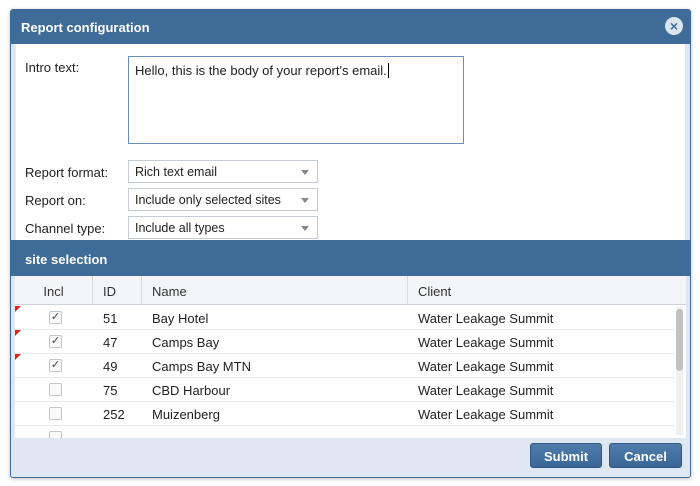 This screenshot has height=486, width=700. I want to click on submit-button: Submit, so click(566, 455).